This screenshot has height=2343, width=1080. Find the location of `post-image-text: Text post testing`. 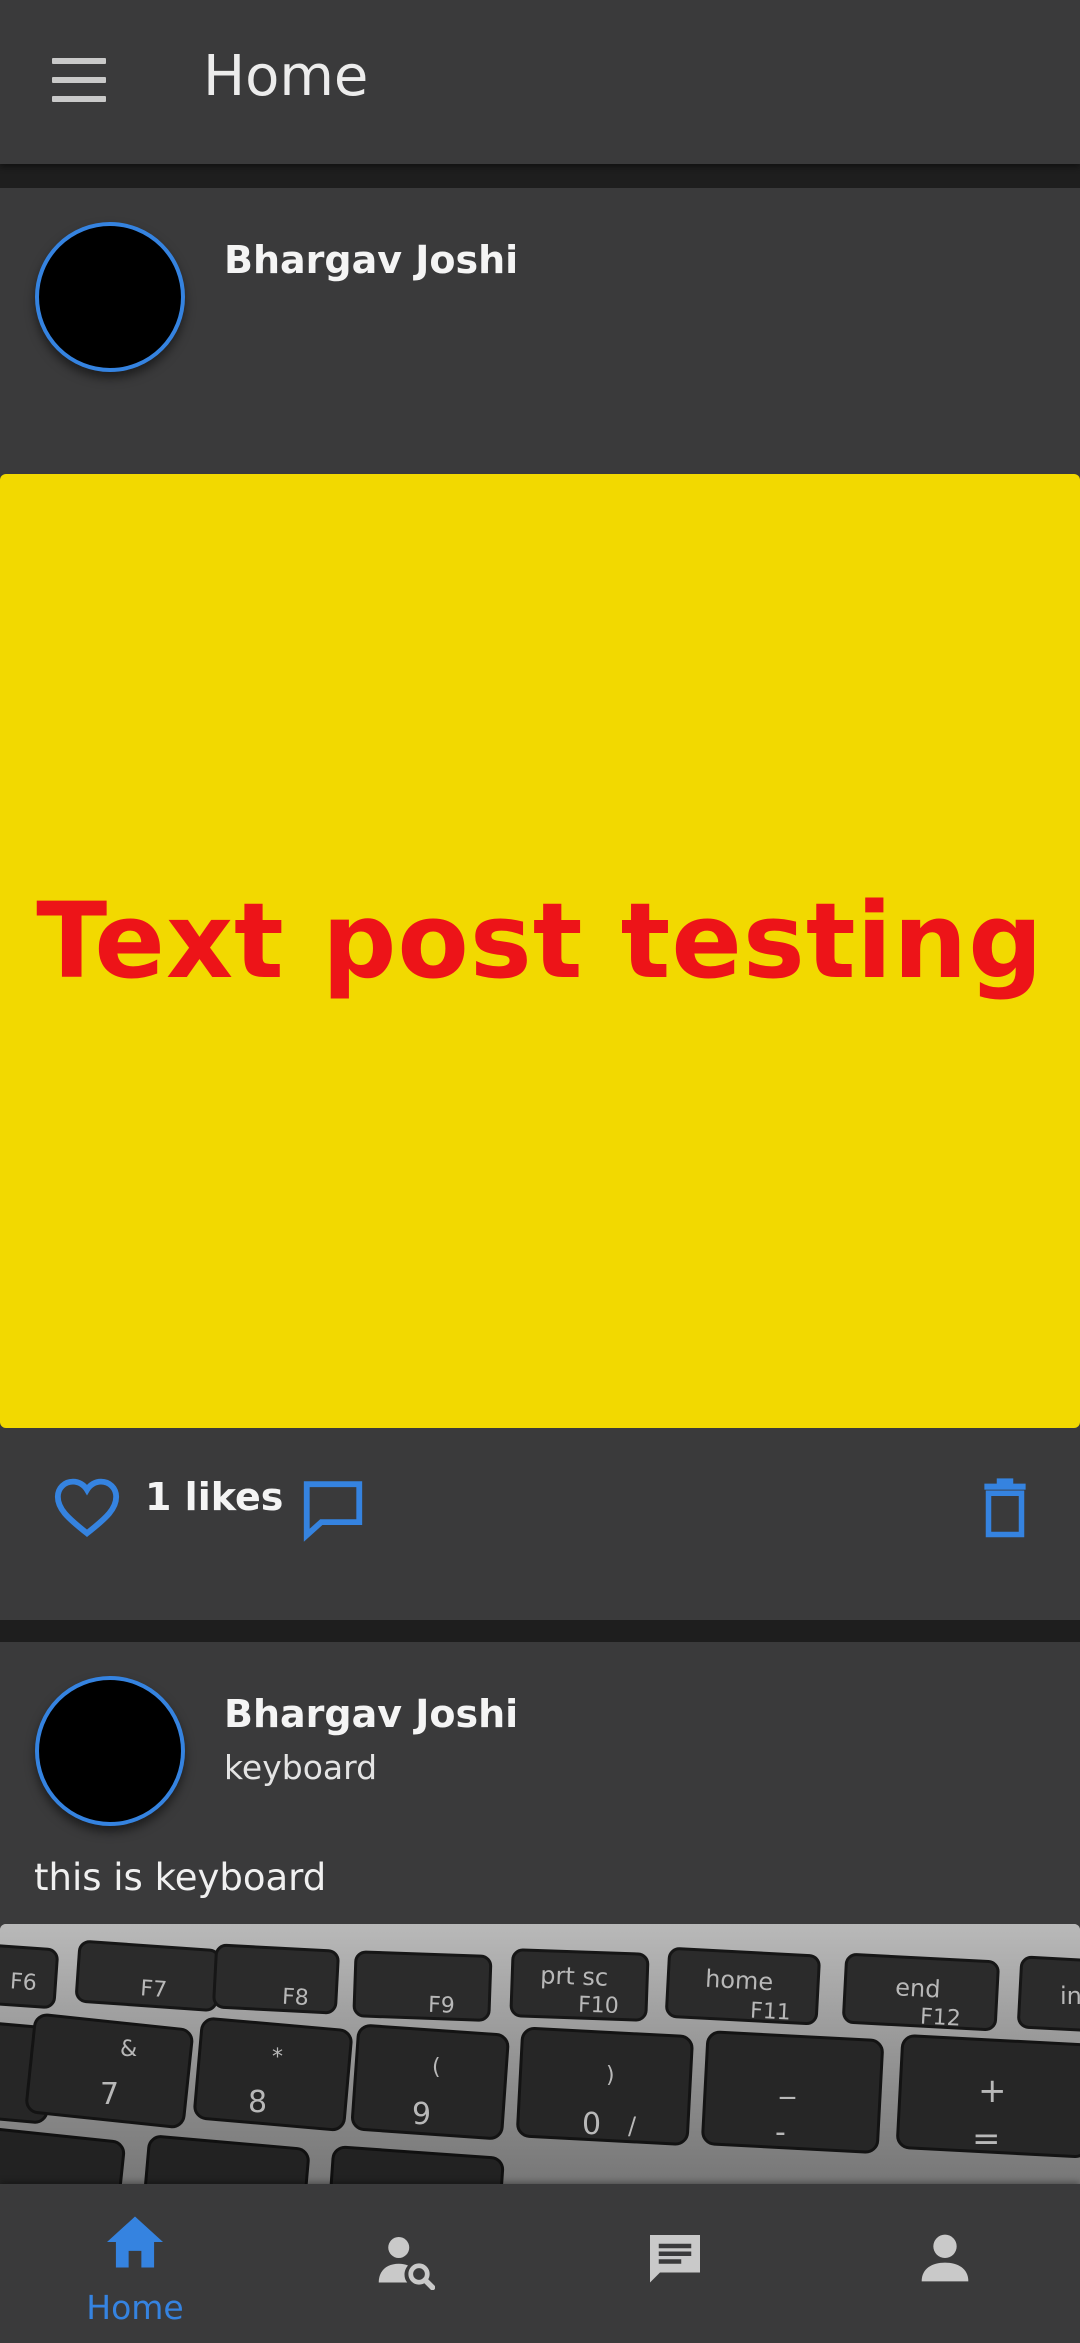

post-image-text: Text post testing is located at coordinates (540, 941).